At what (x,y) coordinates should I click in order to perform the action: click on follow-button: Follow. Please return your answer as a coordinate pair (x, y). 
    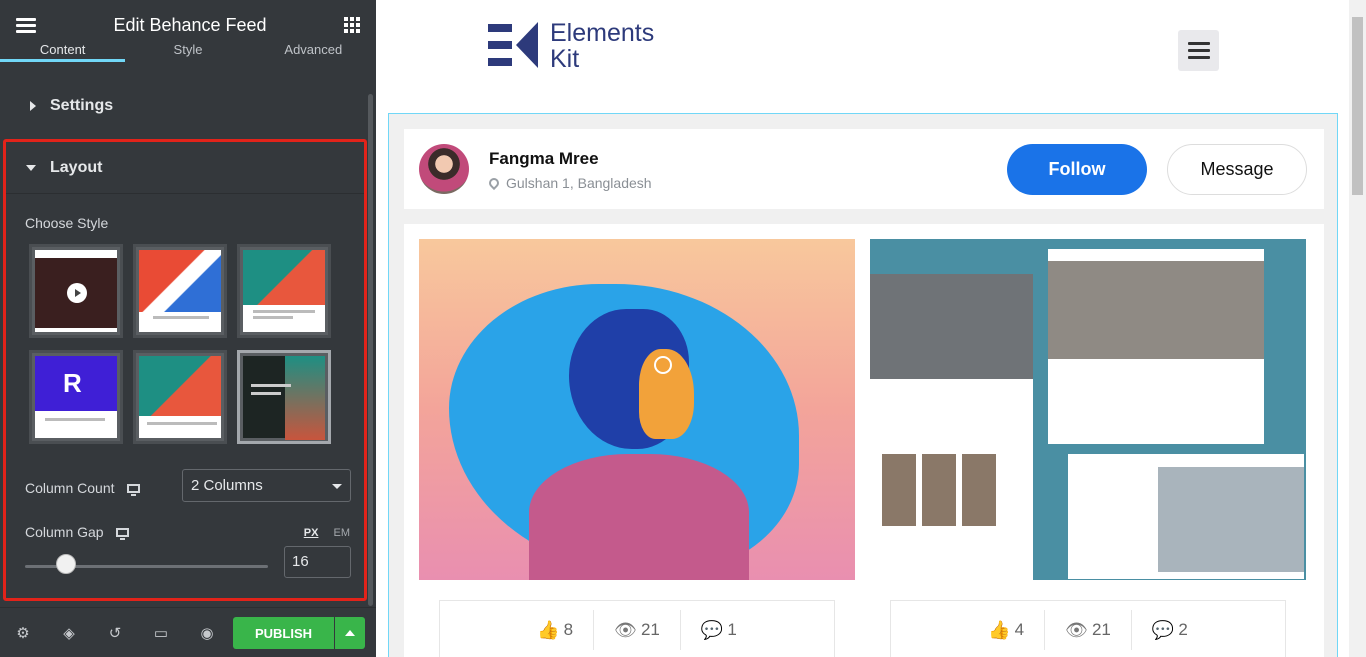
    Looking at the image, I should click on (1077, 169).